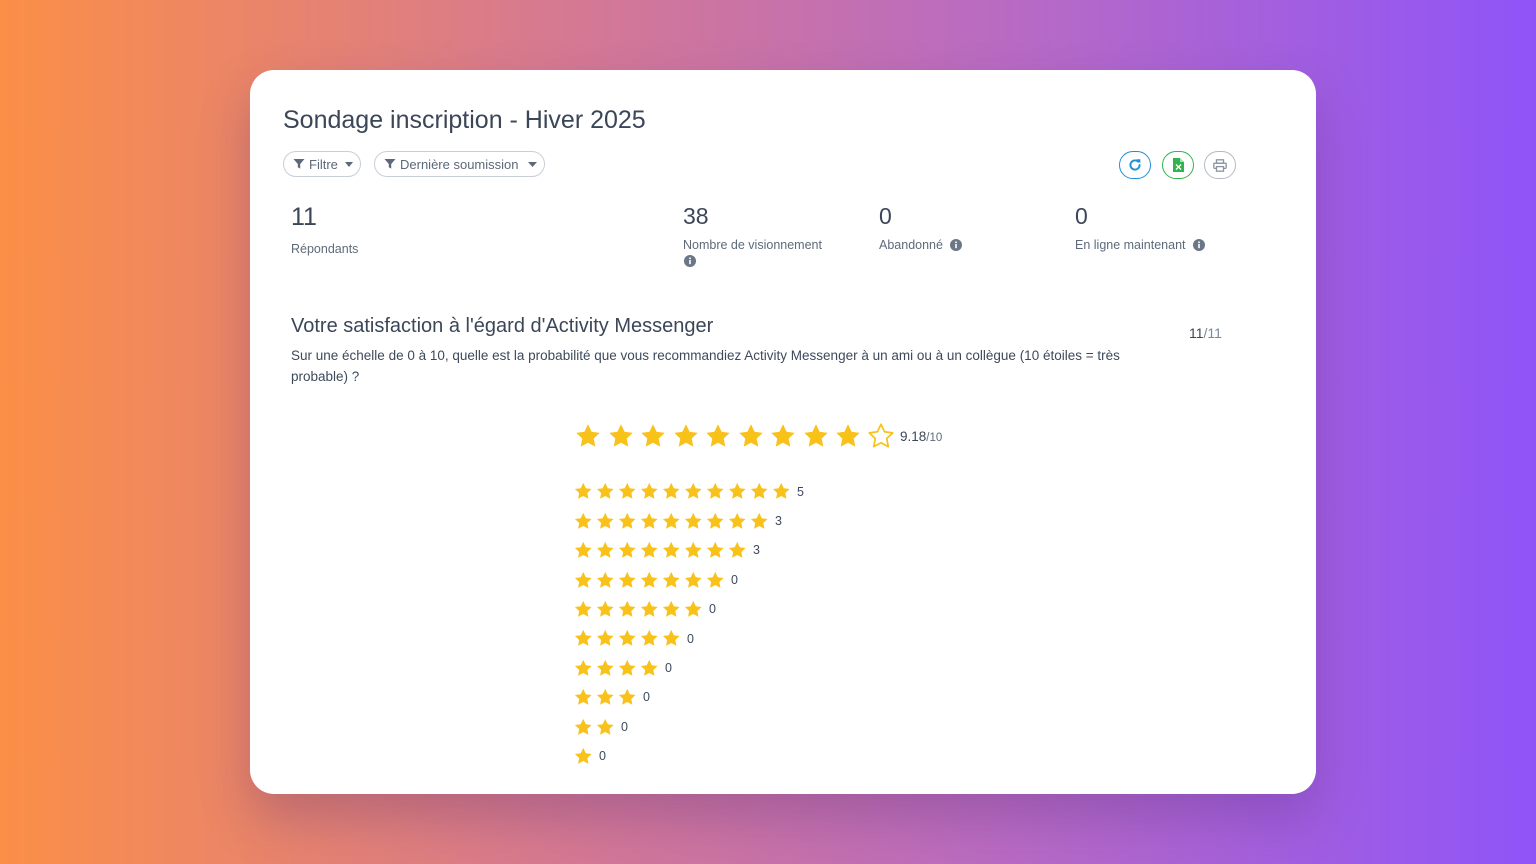  I want to click on export-excel-button, so click(1178, 165).